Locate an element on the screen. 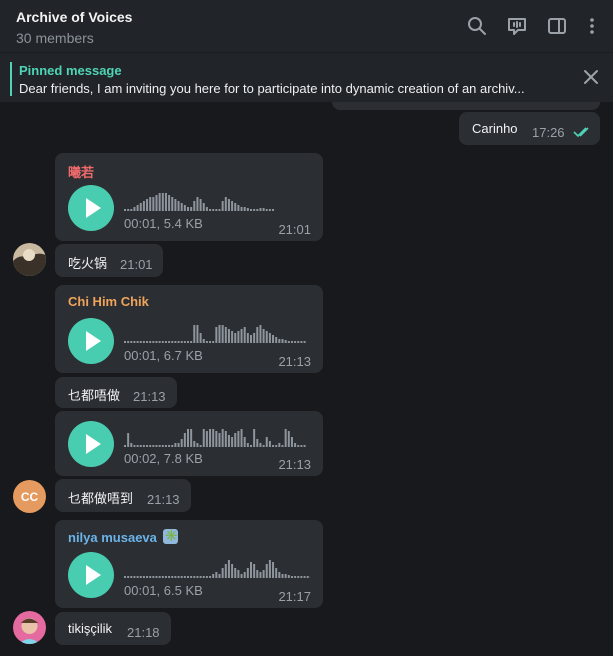 This screenshot has width=613, height=656. text-message: tikişçilik 21:18 is located at coordinates (113, 628).